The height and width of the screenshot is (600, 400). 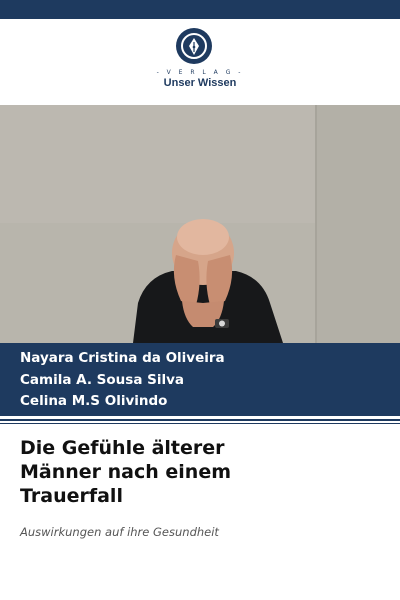 I want to click on publisher-logo-icon, so click(x=194, y=46).